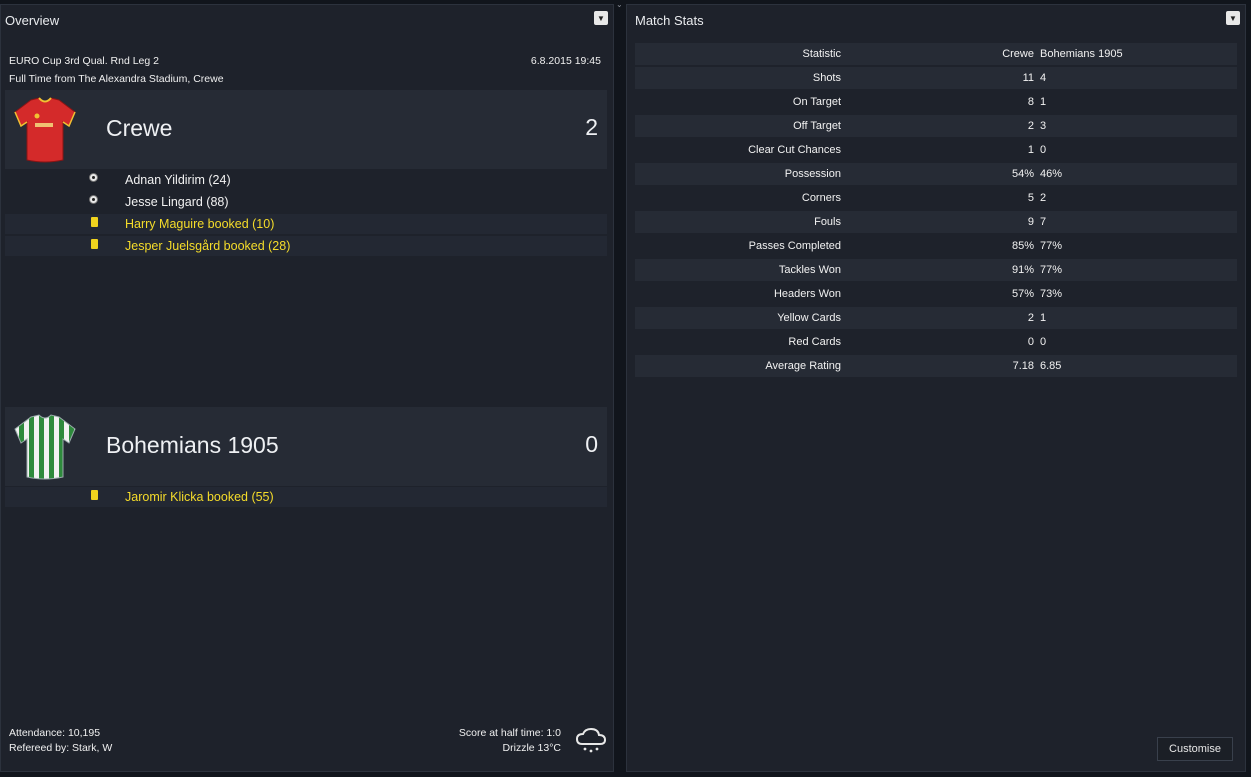 The height and width of the screenshot is (777, 1251). I want to click on competition-label: EURO Cup 3rd Qual. Rnd Leg 2, so click(84, 61).